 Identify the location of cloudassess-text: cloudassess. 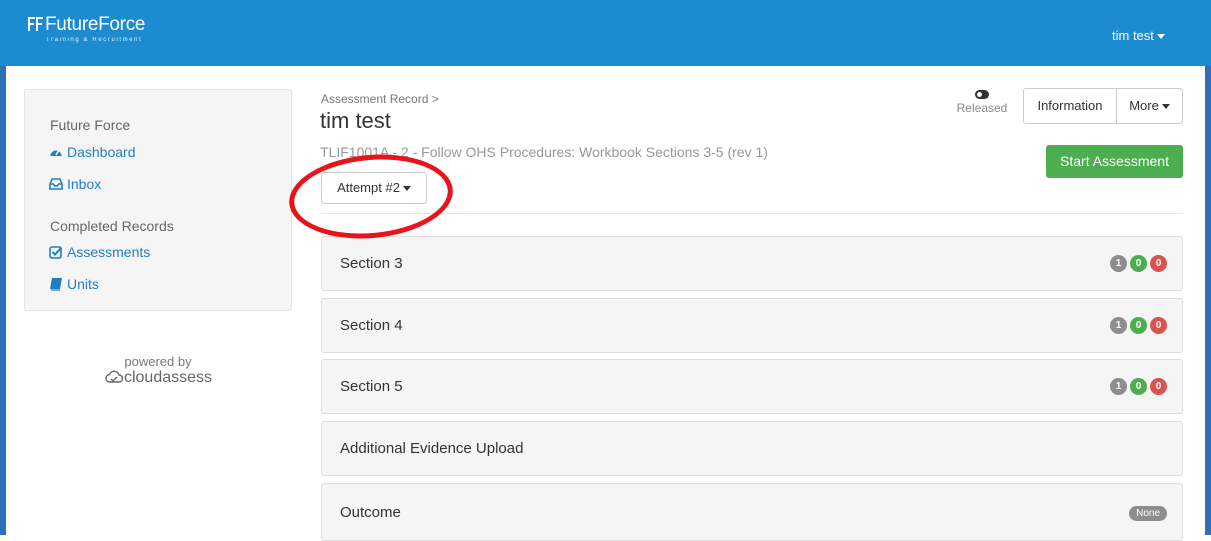
(168, 377).